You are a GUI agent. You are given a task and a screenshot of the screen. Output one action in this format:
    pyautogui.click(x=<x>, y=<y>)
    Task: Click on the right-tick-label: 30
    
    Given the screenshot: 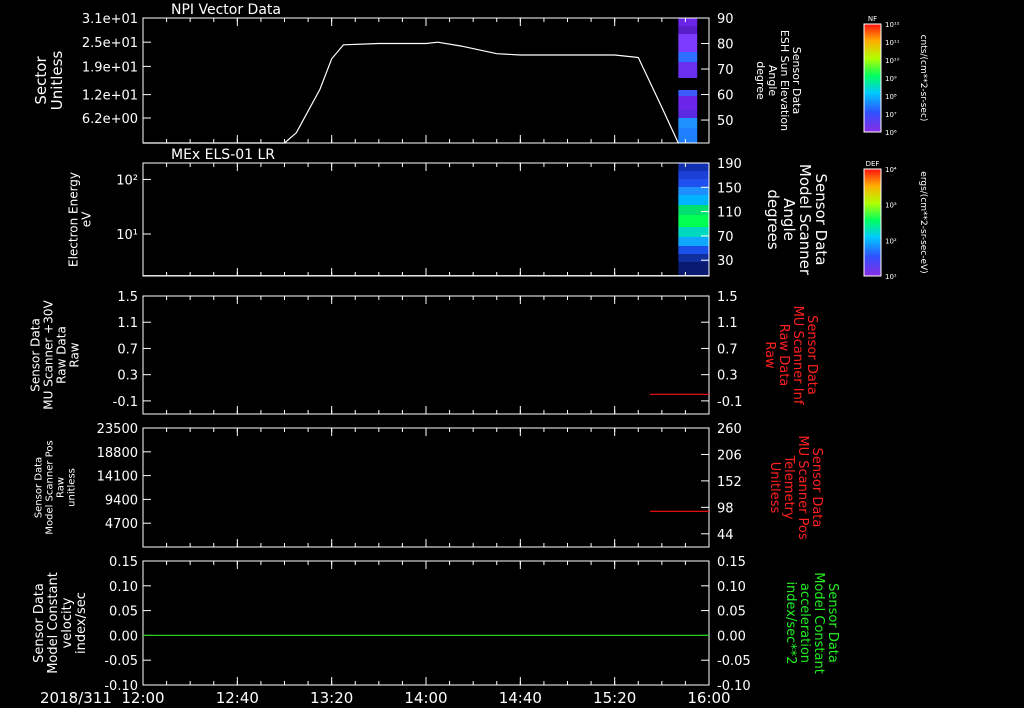 What is the action you would take?
    pyautogui.click(x=725, y=261)
    